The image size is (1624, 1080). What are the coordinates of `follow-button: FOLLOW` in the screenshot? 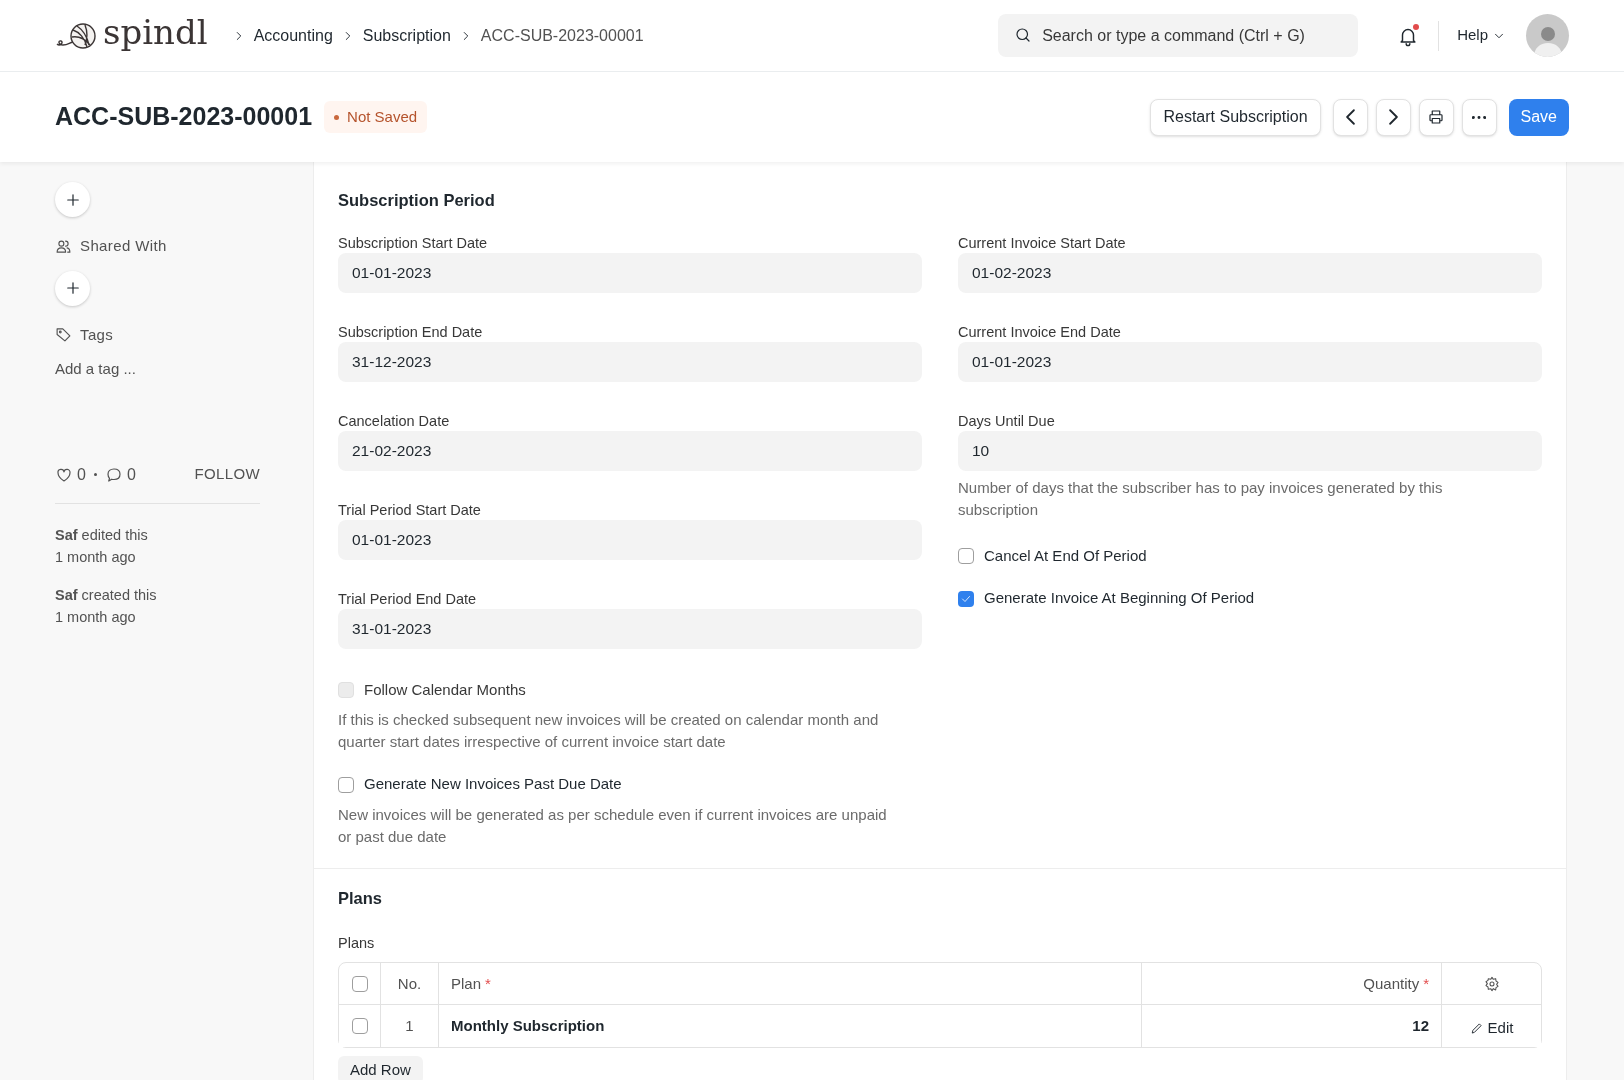 It's located at (227, 474).